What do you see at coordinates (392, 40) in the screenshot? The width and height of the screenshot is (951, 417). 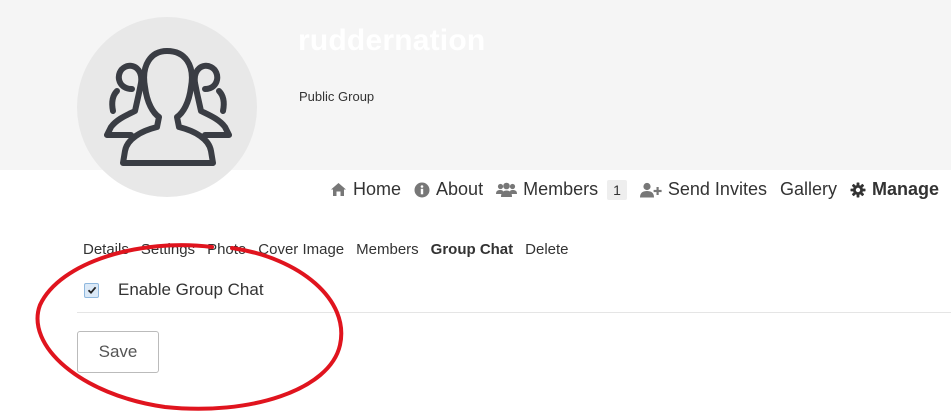 I see `group-name: ruddernation` at bounding box center [392, 40].